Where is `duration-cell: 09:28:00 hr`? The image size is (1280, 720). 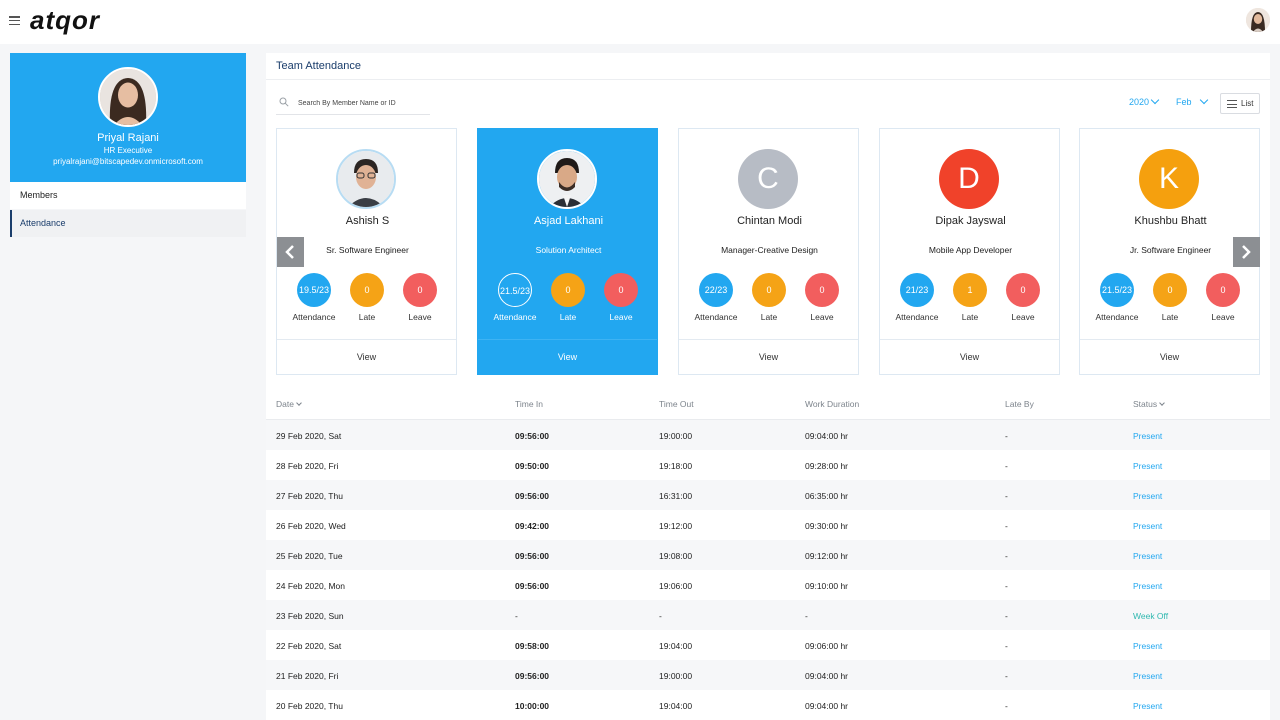
duration-cell: 09:28:00 hr is located at coordinates (827, 466).